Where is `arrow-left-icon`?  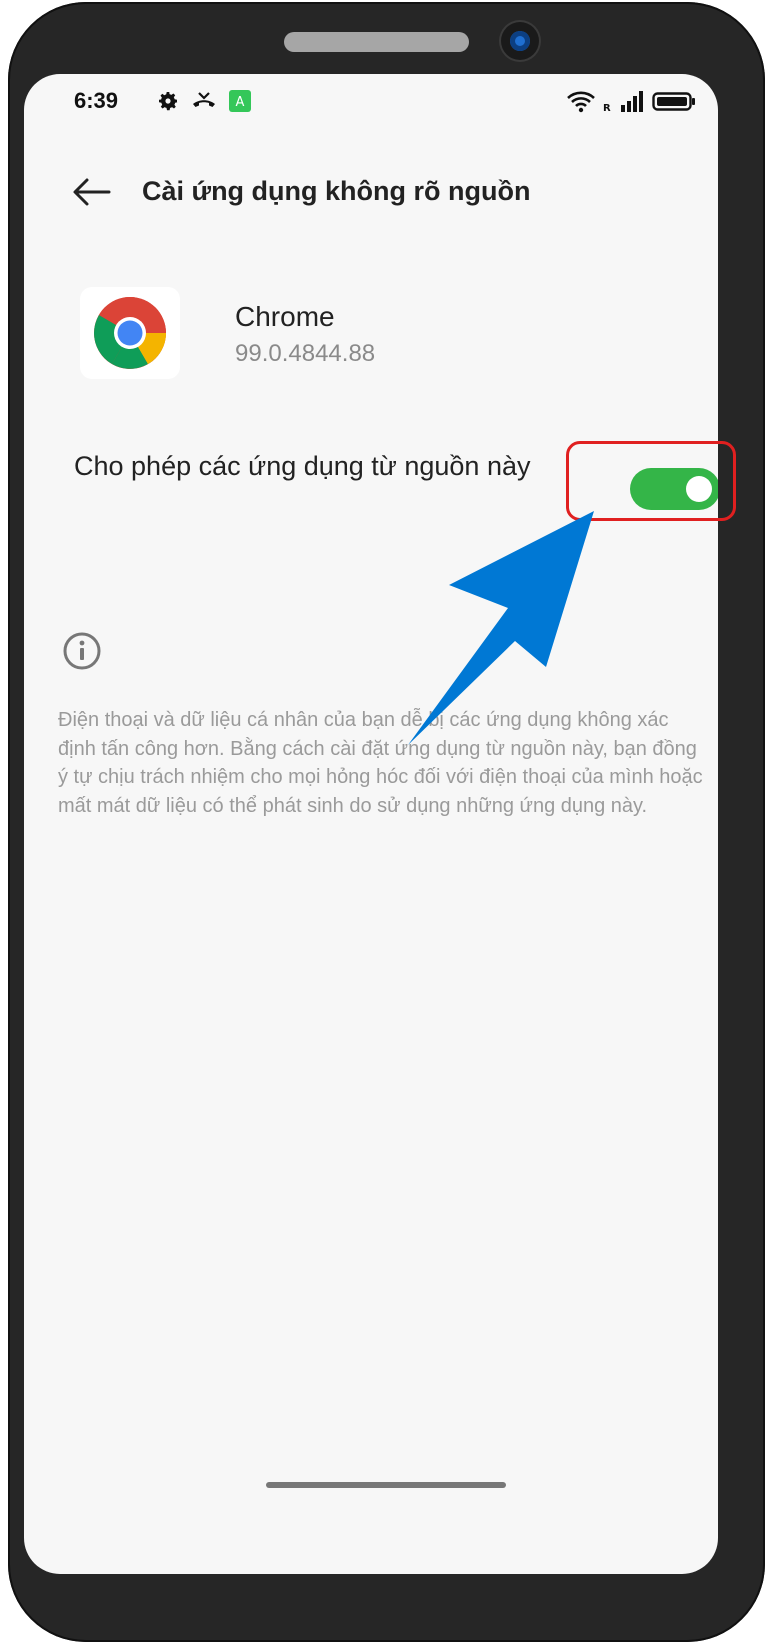 arrow-left-icon is located at coordinates (92, 192).